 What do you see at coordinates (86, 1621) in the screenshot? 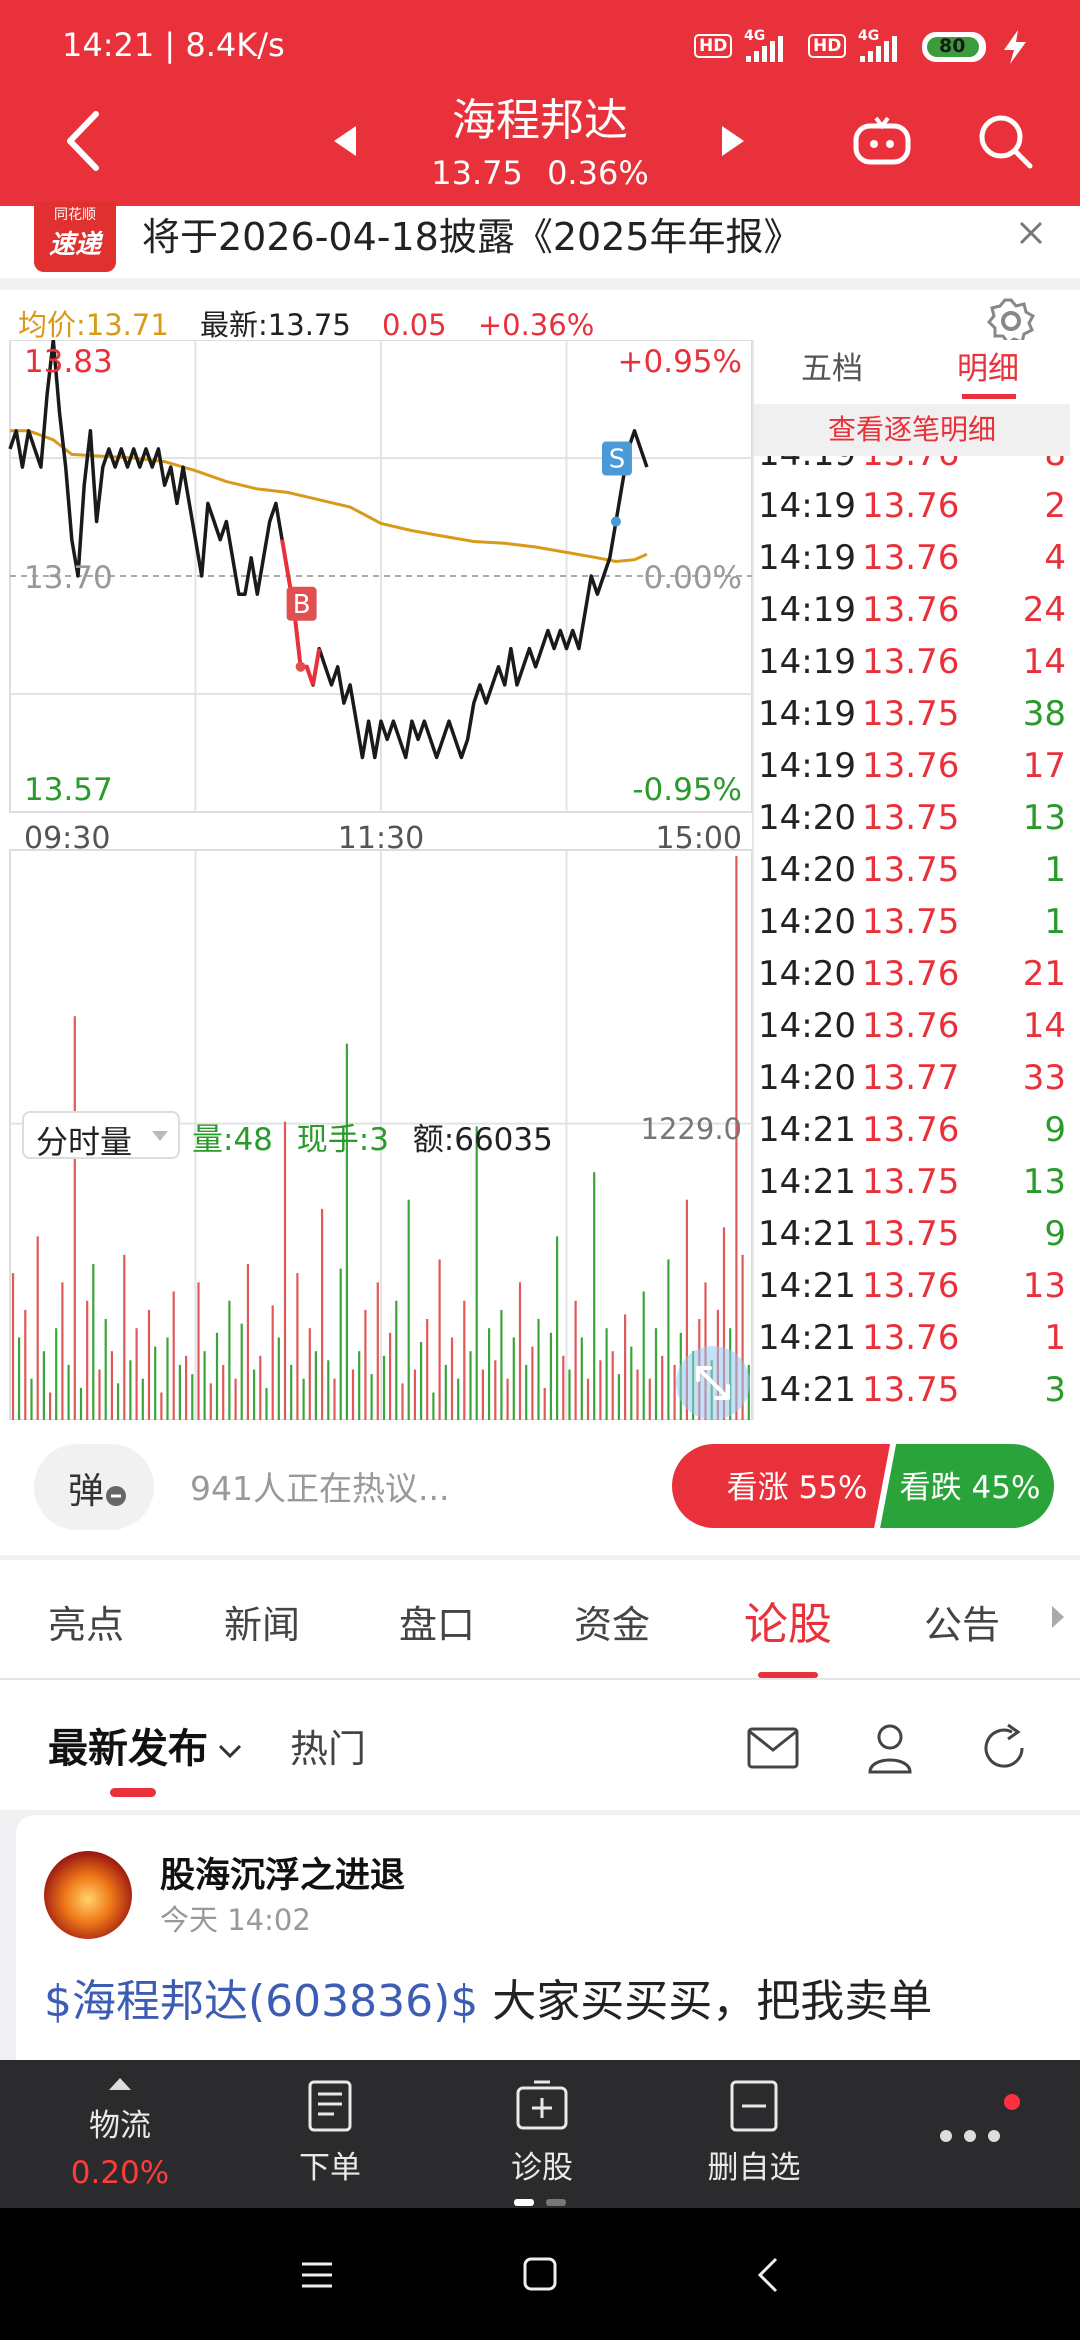
I see `tab-item: 亮点` at bounding box center [86, 1621].